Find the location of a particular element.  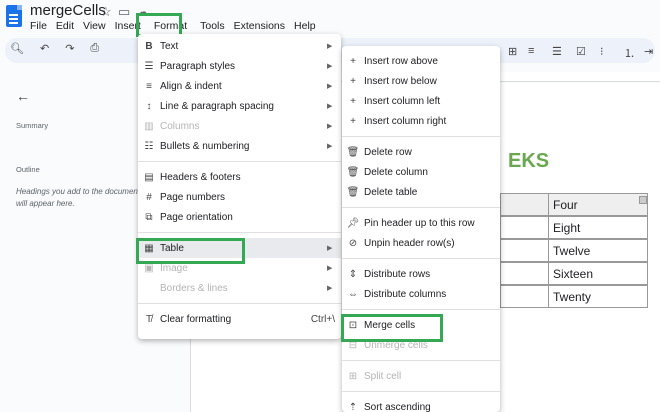

table-cell-eight: Eight is located at coordinates (598, 227).